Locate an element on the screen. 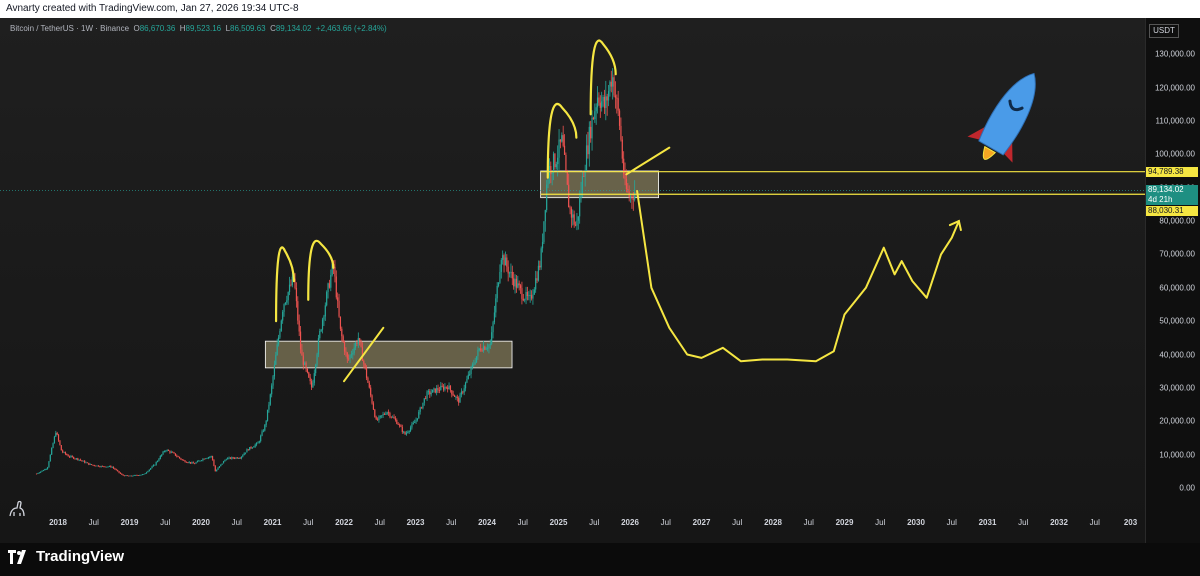 The height and width of the screenshot is (576, 1200). time-tick: 2027 is located at coordinates (701, 522).